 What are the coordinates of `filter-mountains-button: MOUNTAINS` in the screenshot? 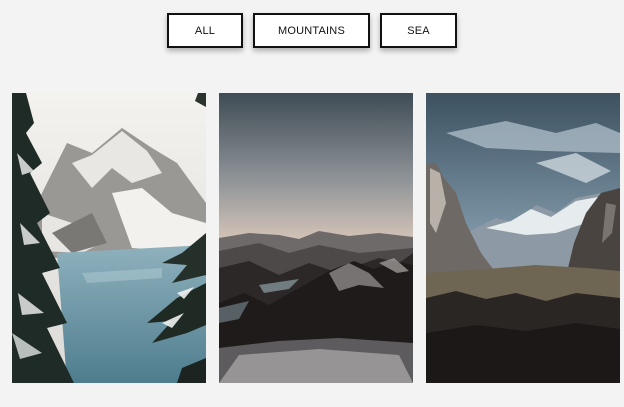 It's located at (311, 30).